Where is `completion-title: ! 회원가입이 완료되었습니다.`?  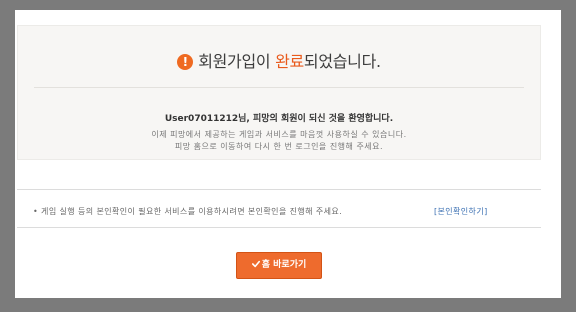
completion-title: ! 회원가입이 완료되었습니다. is located at coordinates (279, 60).